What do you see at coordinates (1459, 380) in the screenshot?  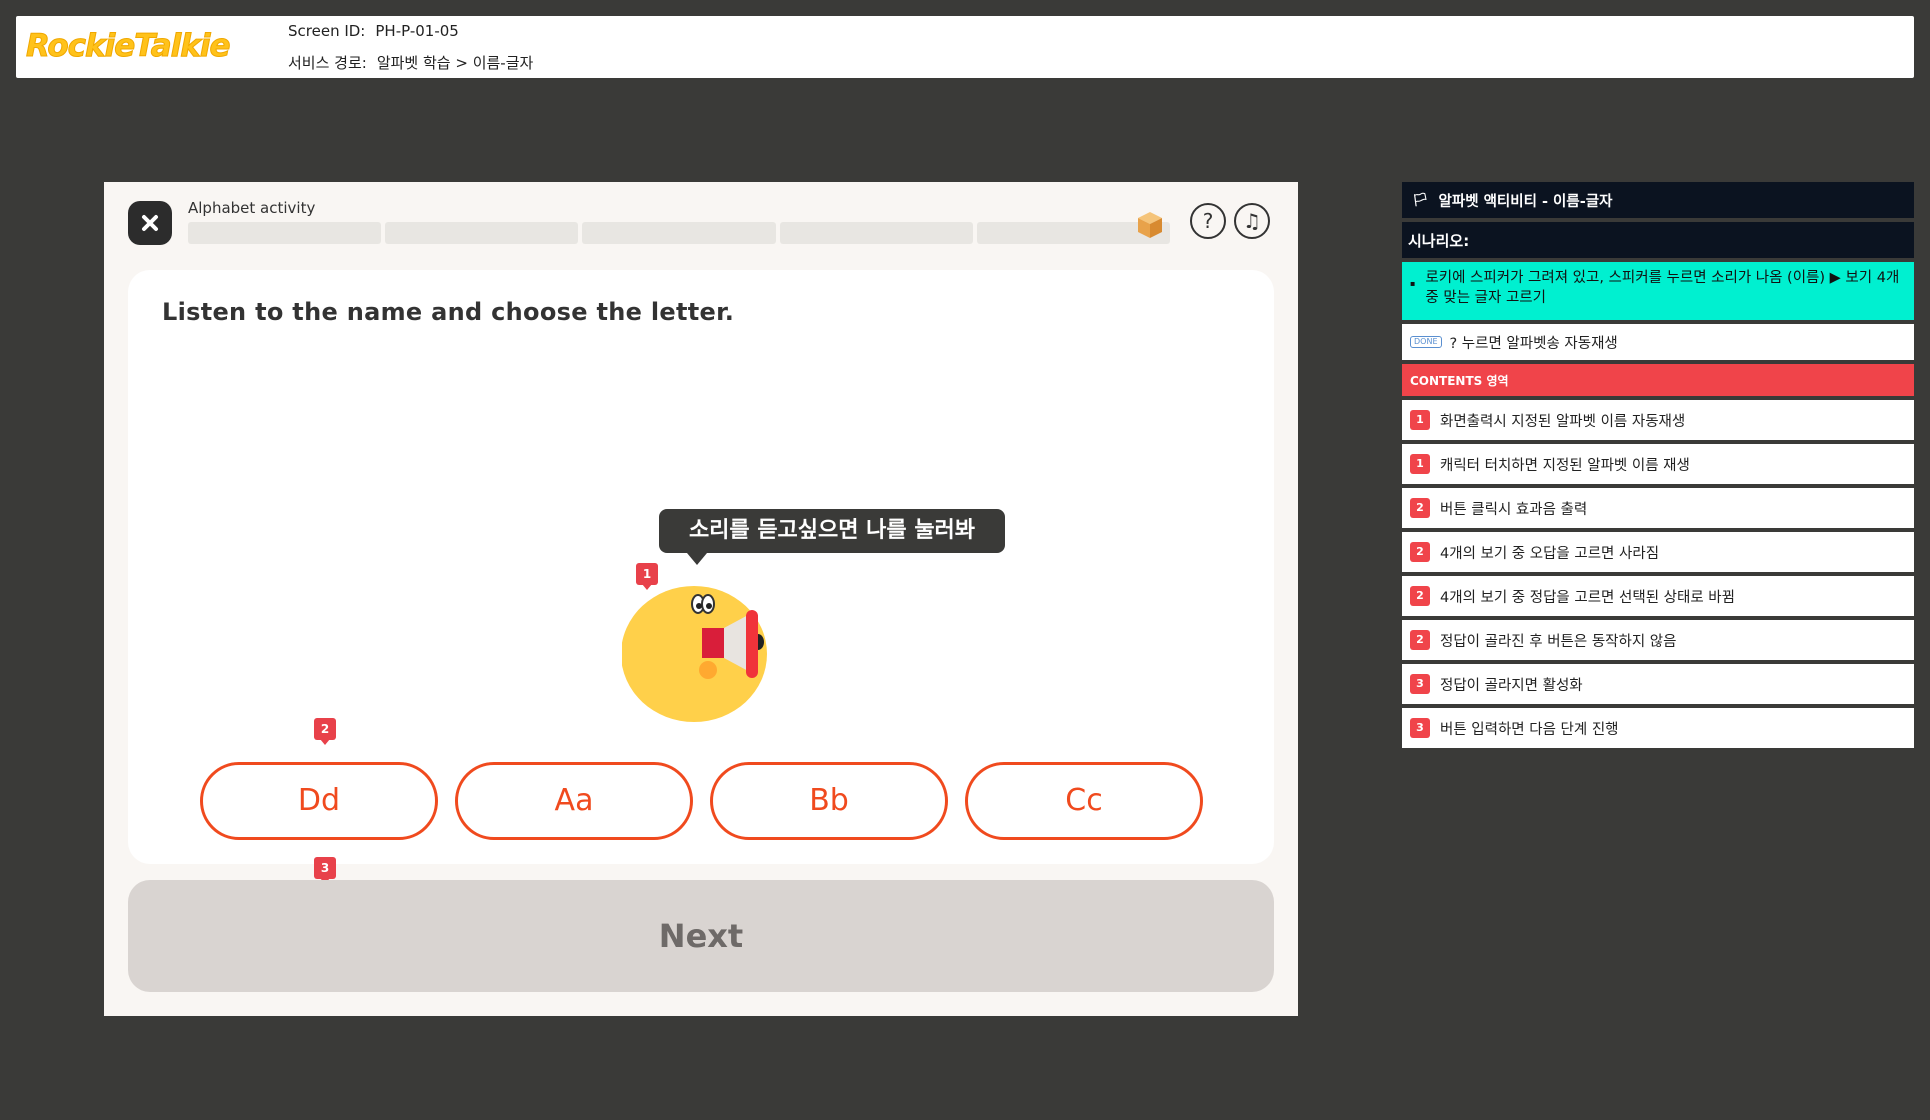 I see `contents-label: CONTENTS 영역` at bounding box center [1459, 380].